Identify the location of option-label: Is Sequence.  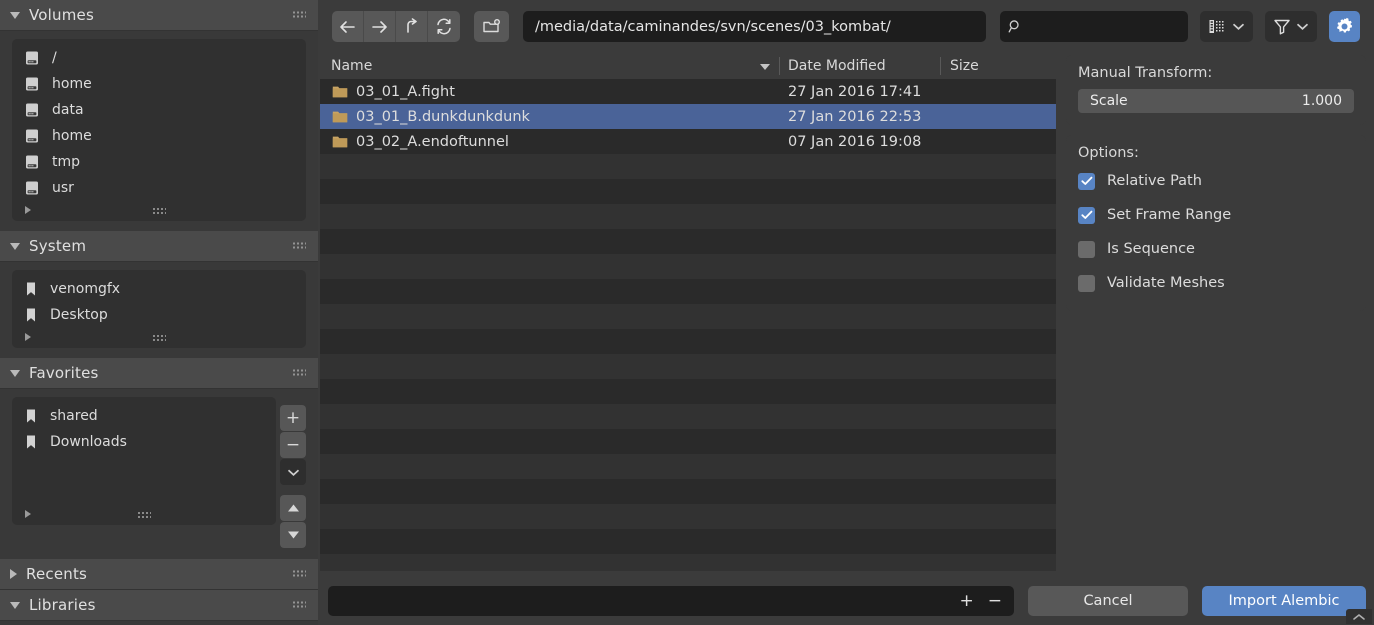
(1151, 249).